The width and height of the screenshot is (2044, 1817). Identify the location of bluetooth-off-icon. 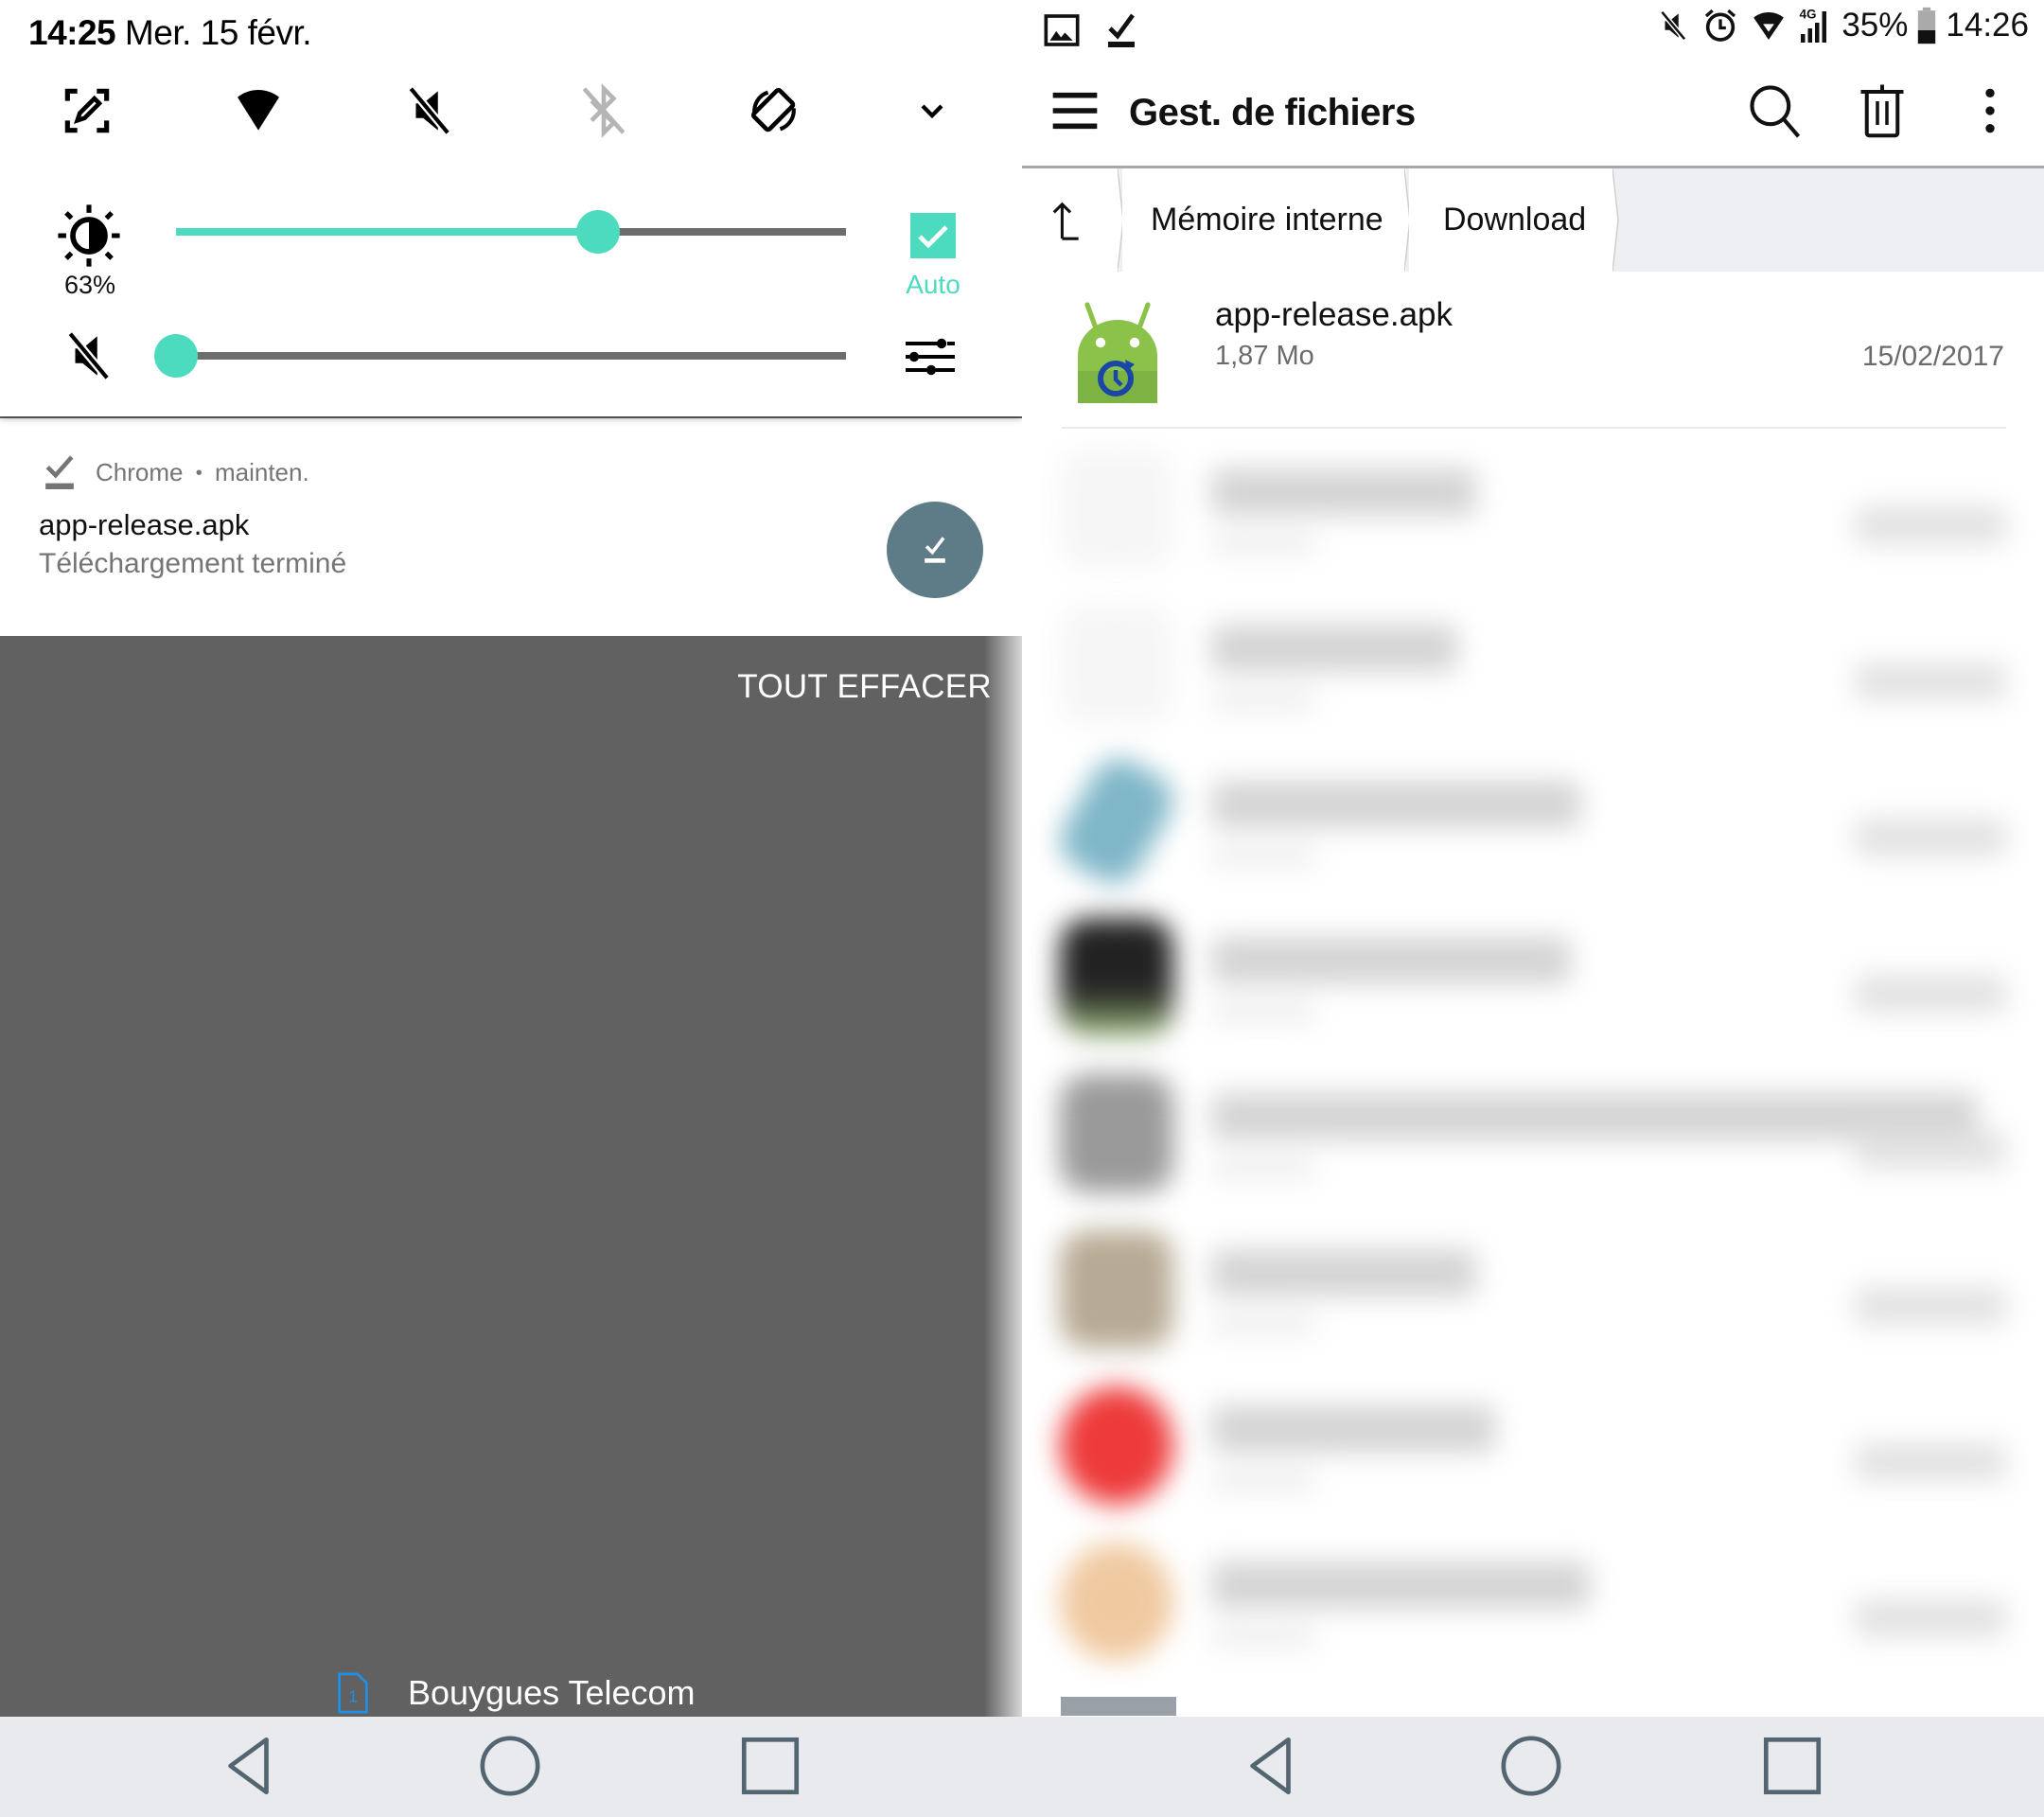
(604, 111).